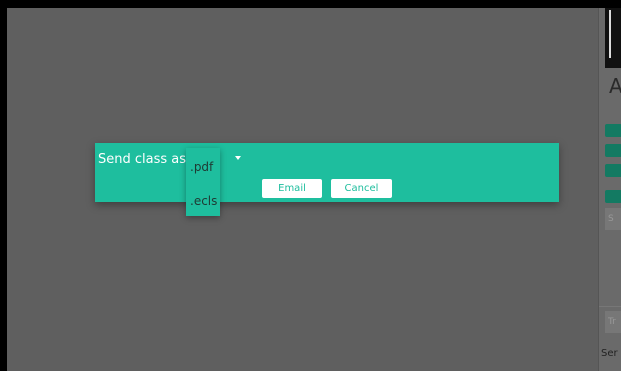 Image resolution: width=621 pixels, height=371 pixels. Describe the element at coordinates (144, 159) in the screenshot. I see `send-class-label: Send class as:` at that location.